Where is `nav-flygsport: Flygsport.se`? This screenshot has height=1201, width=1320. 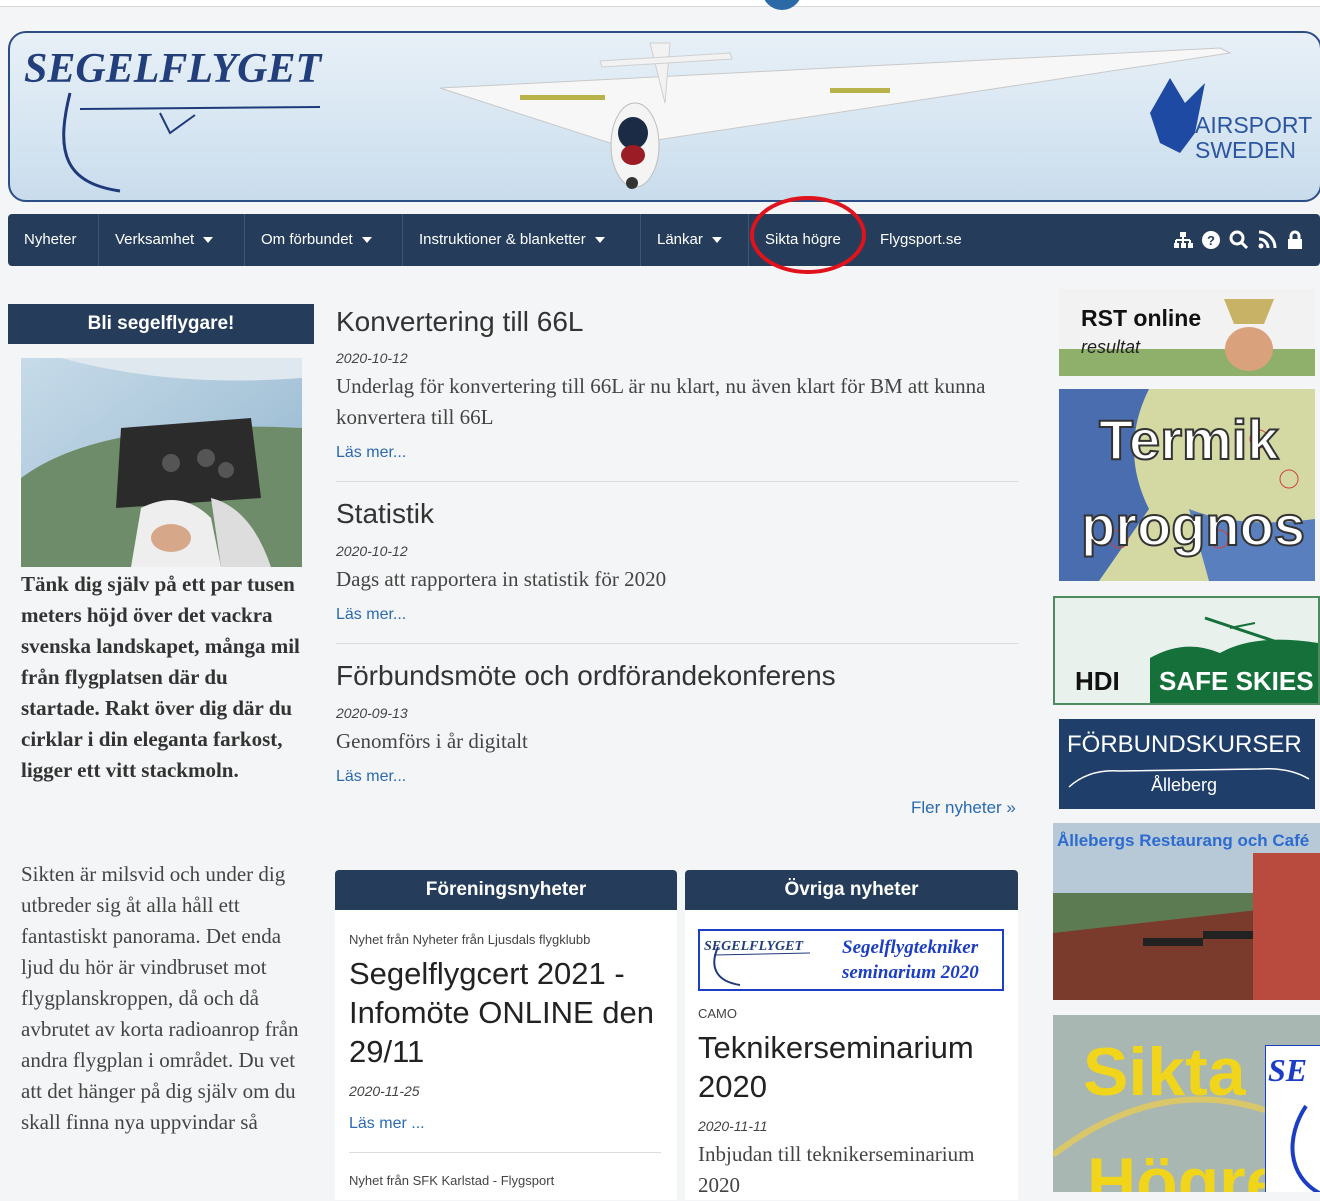 nav-flygsport: Flygsport.se is located at coordinates (924, 240).